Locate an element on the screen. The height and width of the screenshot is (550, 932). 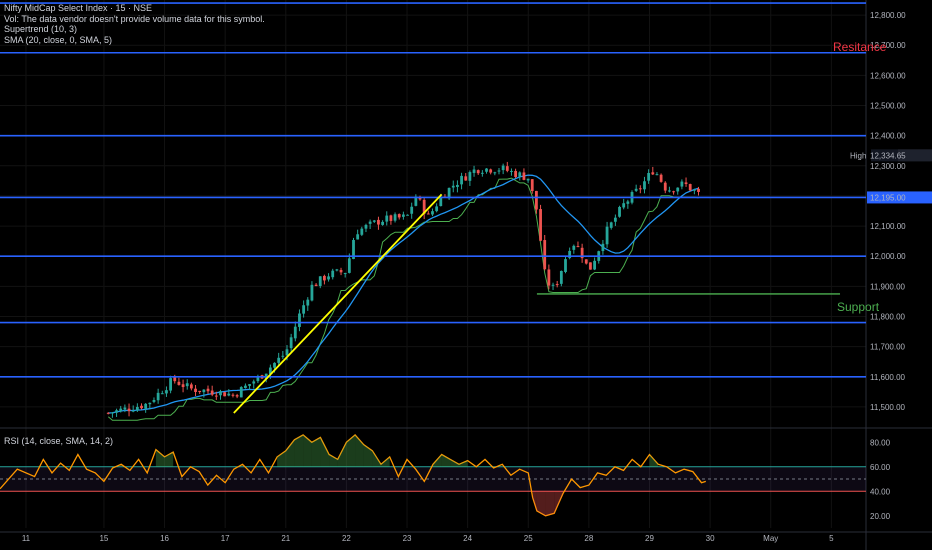
price-tick-label: 12,400.00 is located at coordinates (888, 136).